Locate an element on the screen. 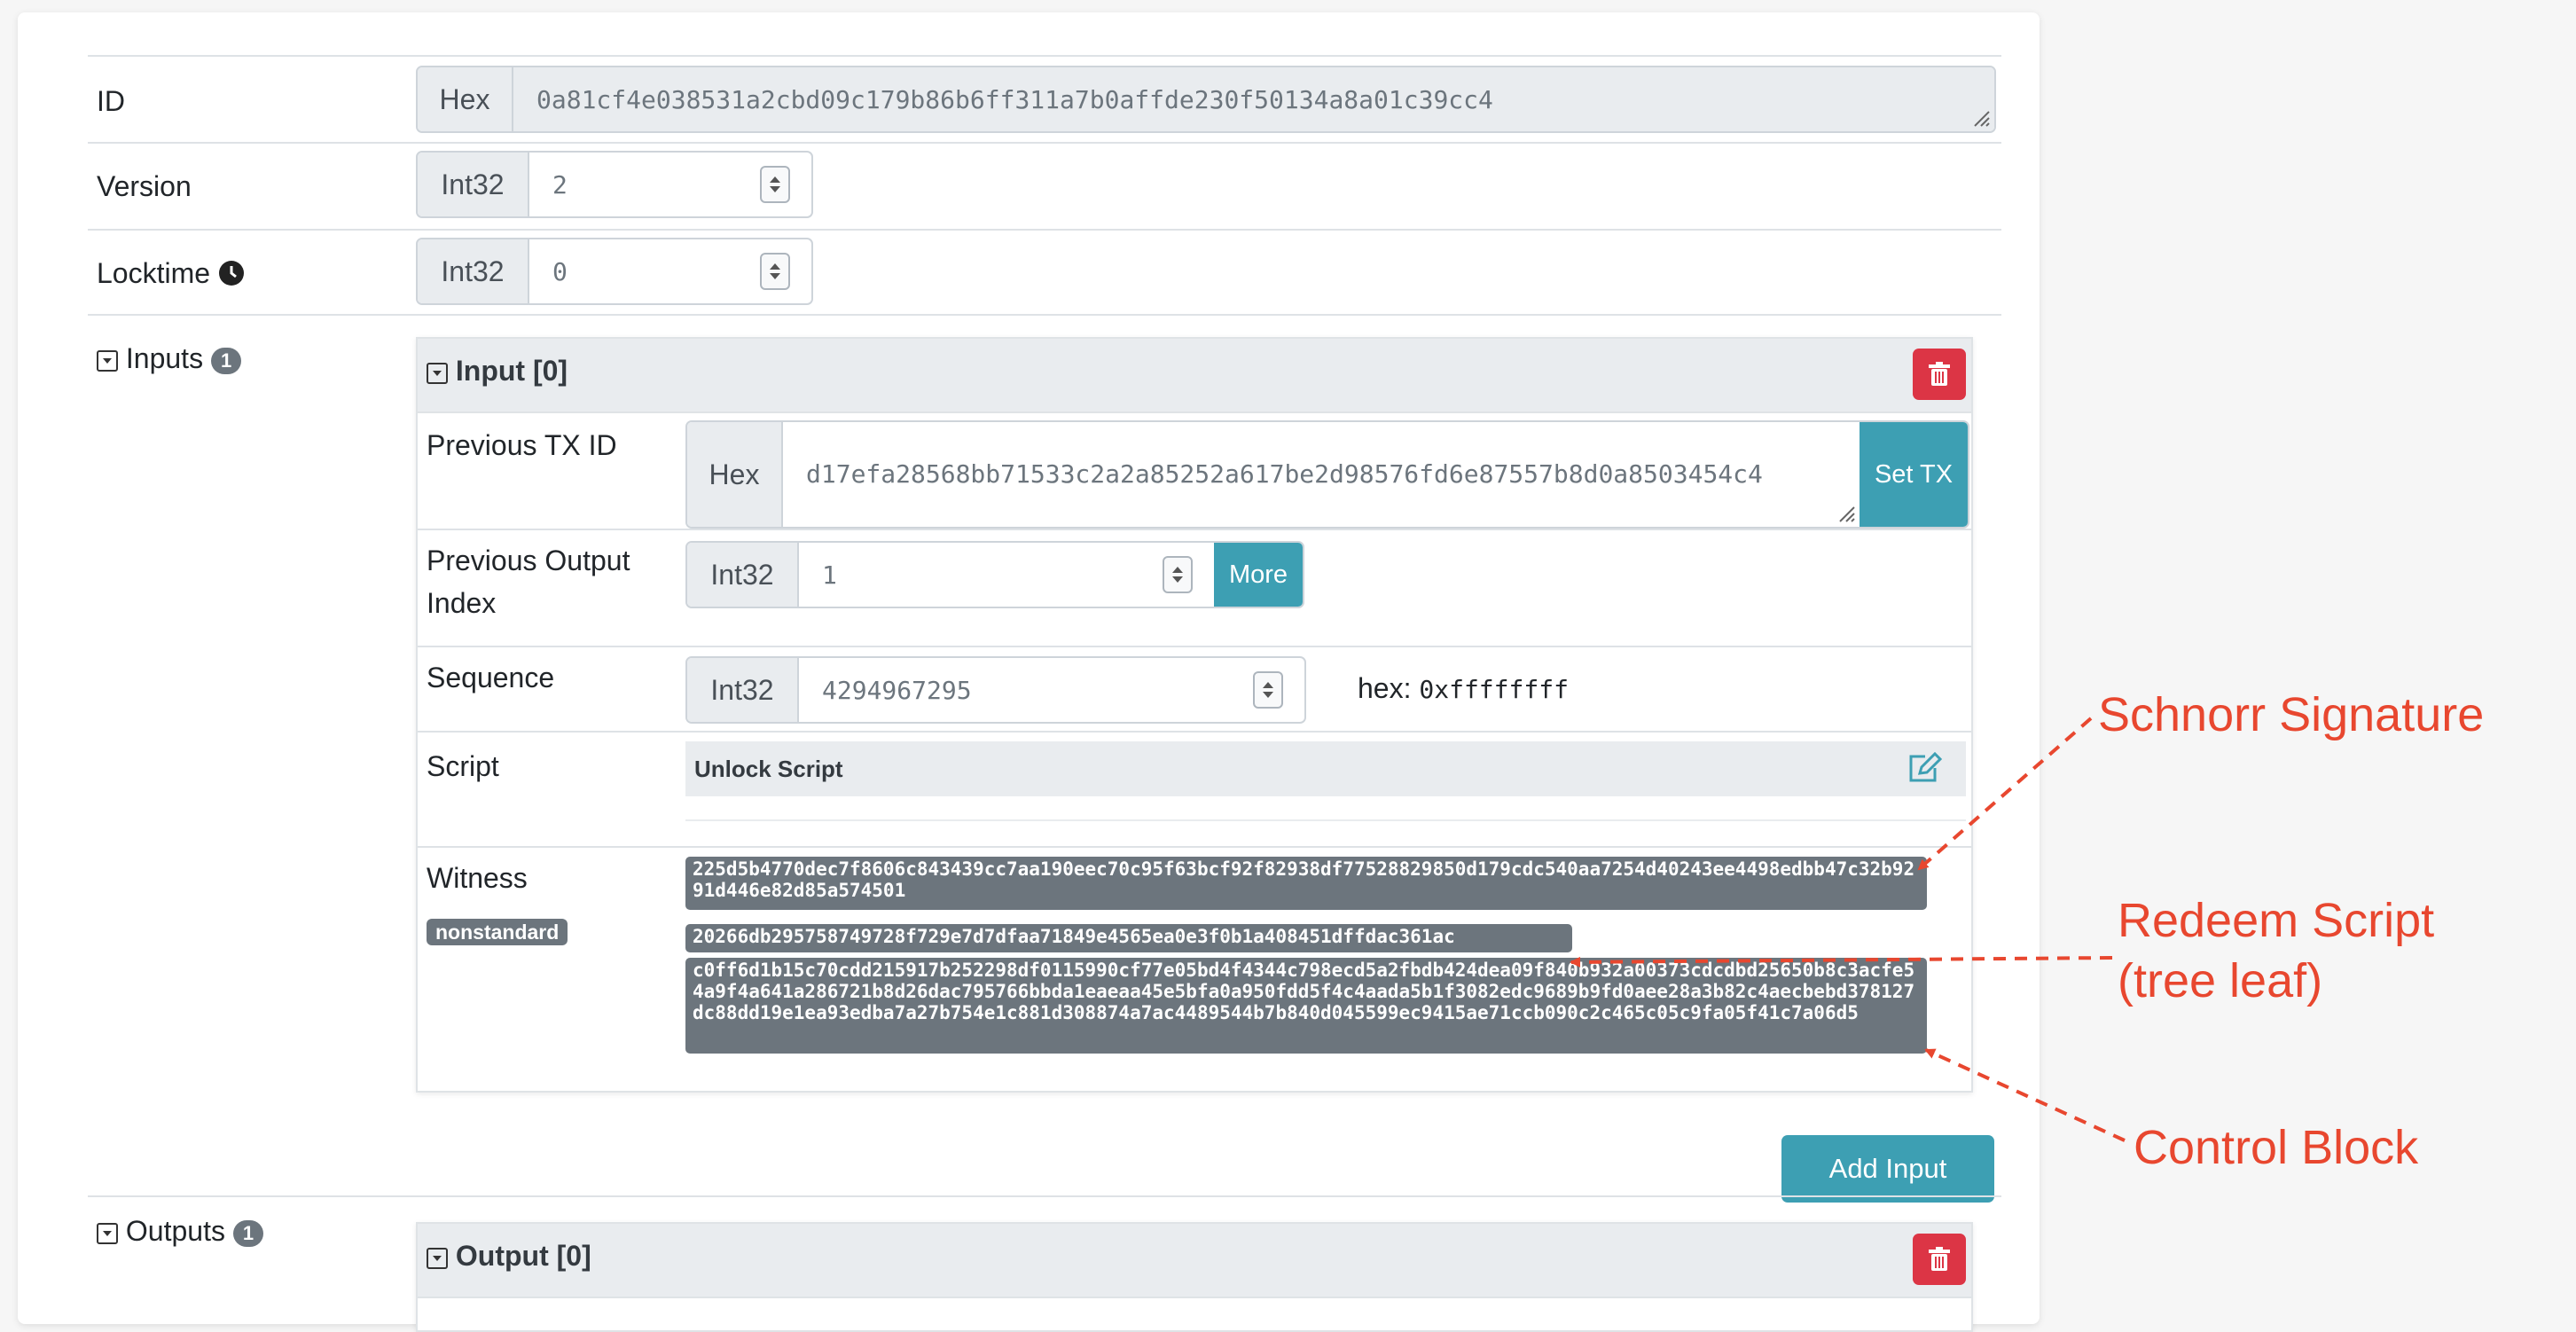 Image resolution: width=2576 pixels, height=1332 pixels. id-label: ID is located at coordinates (111, 101).